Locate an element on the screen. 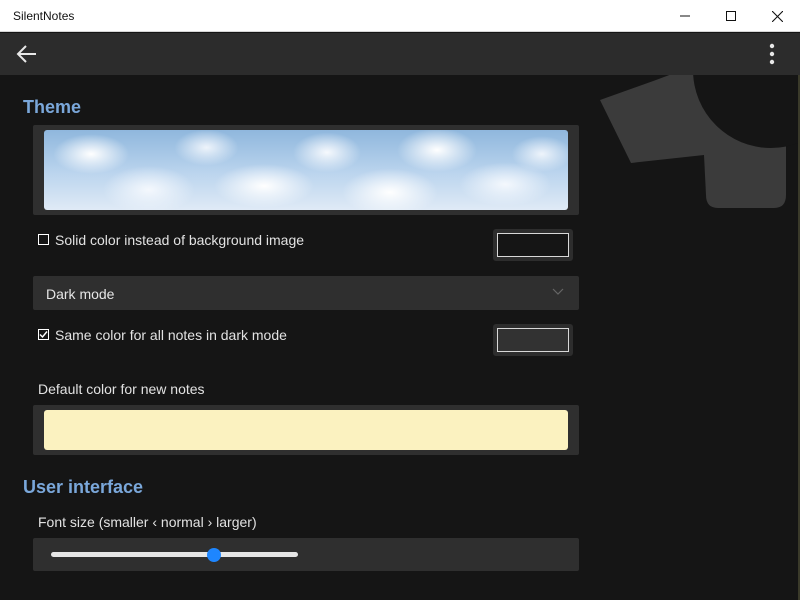 The image size is (800, 600). more-vertical-icon is located at coordinates (772, 54).